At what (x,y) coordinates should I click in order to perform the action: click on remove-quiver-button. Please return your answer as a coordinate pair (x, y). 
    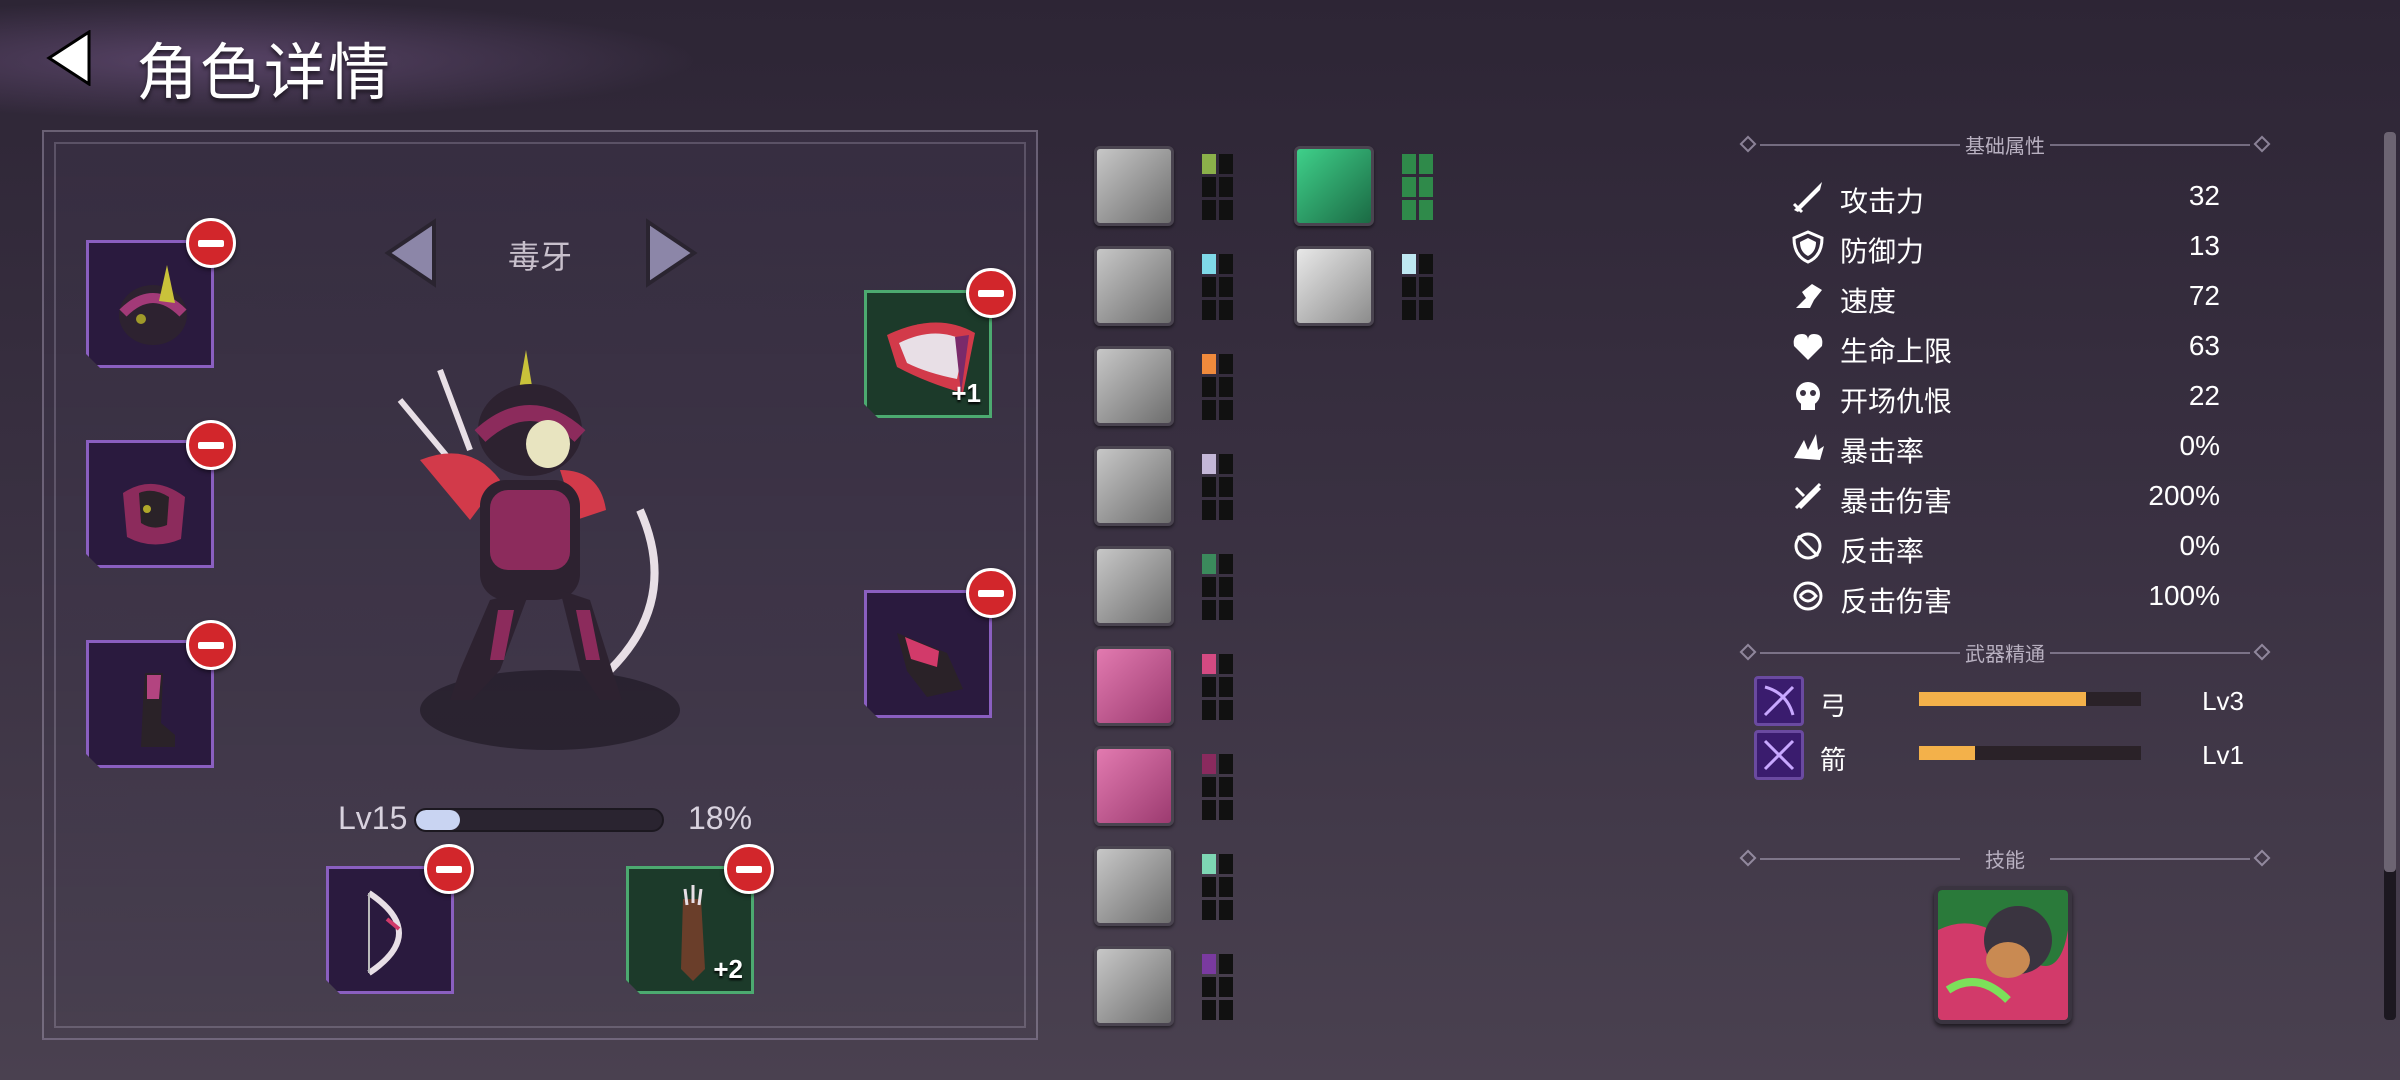
    Looking at the image, I should click on (749, 869).